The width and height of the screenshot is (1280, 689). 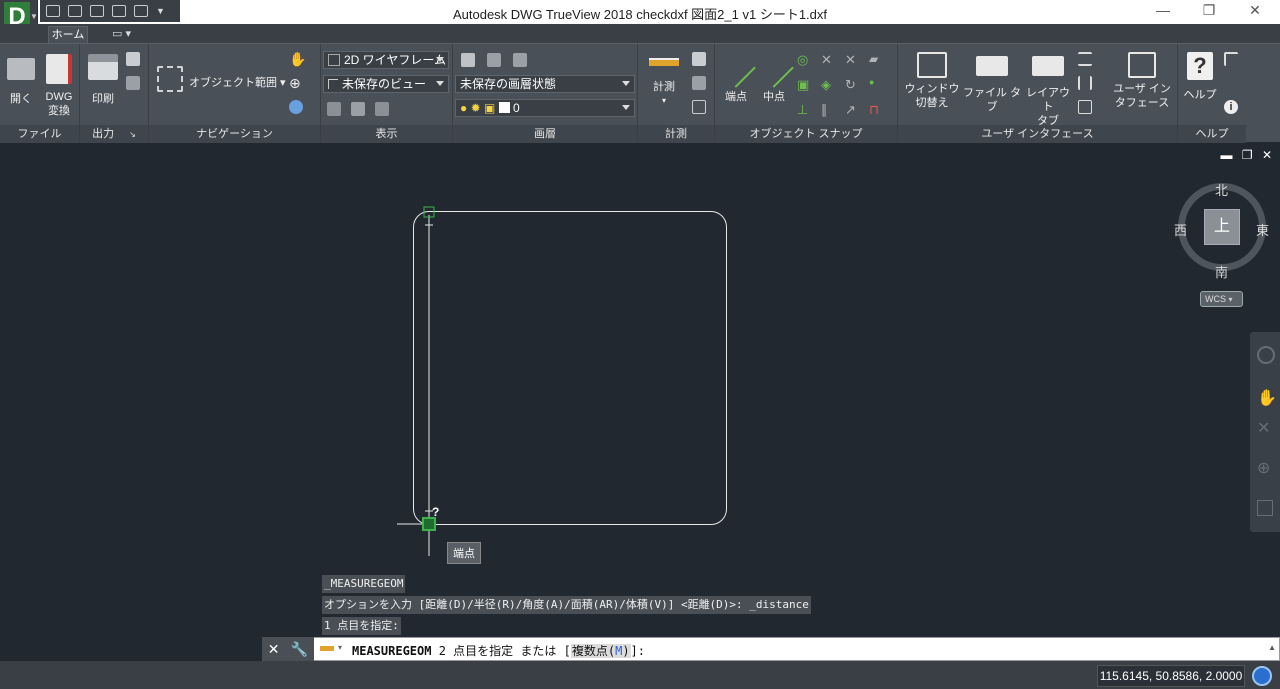 I want to click on command-history-toggle-icon: ▲, so click(x=1272, y=647).